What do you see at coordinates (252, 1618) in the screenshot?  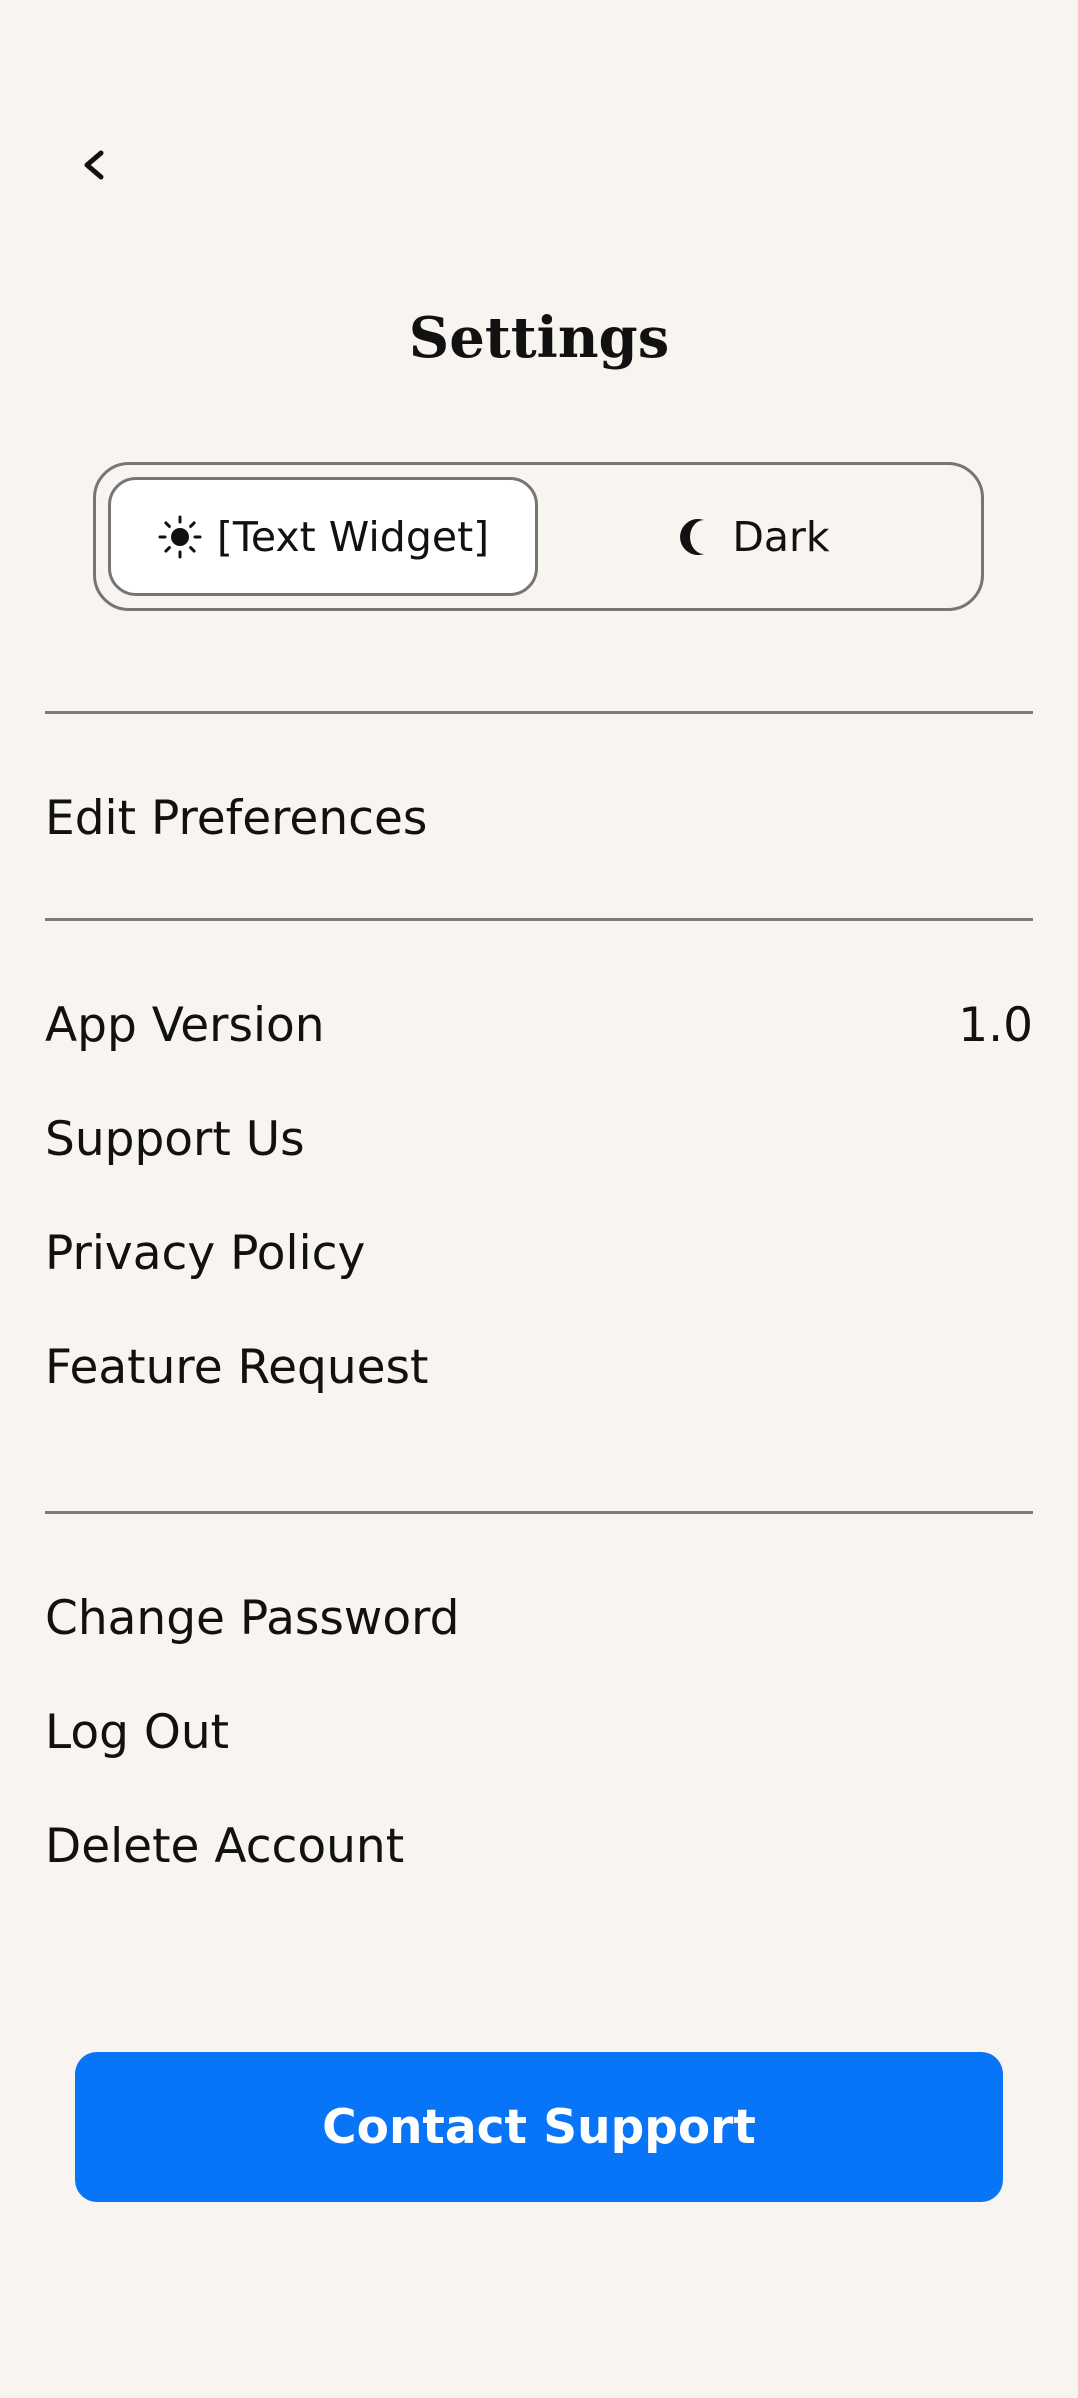 I see `change-password-label: Change Password` at bounding box center [252, 1618].